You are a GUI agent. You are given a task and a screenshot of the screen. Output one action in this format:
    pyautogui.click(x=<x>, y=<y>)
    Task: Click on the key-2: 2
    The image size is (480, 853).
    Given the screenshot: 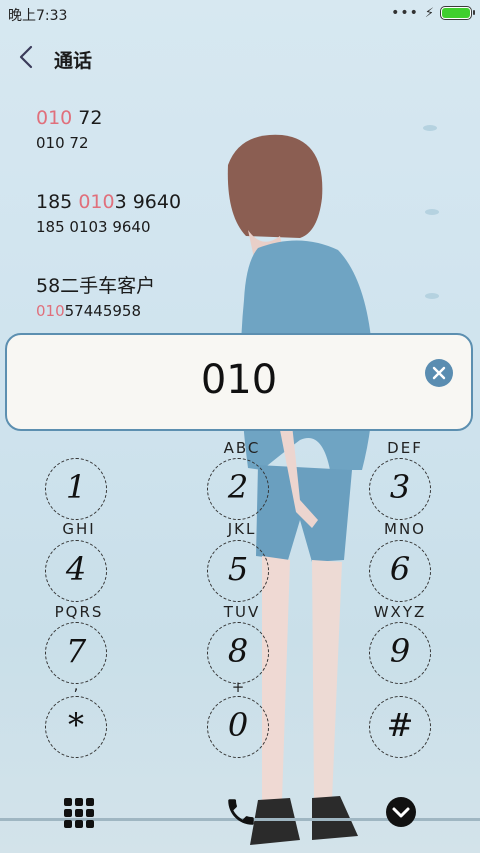 What is the action you would take?
    pyautogui.click(x=238, y=489)
    